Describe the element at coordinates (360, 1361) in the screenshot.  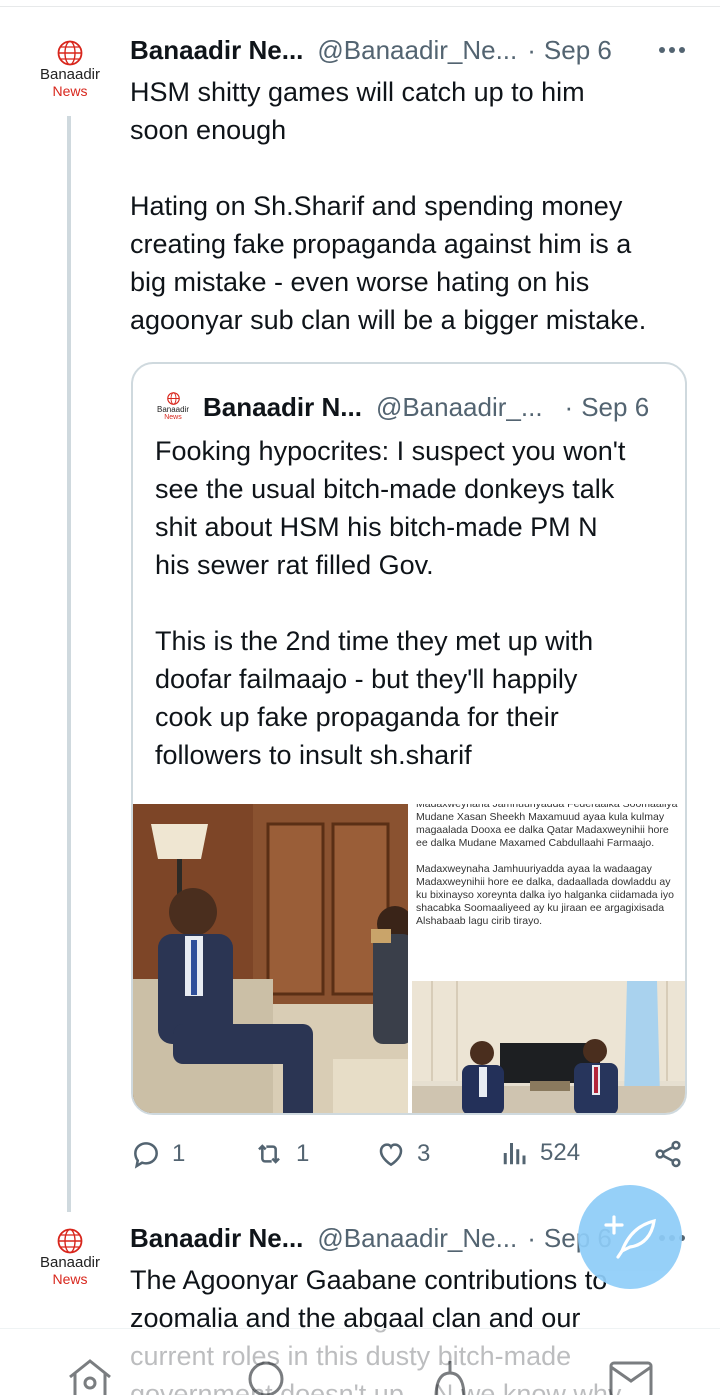
I see `bottom-navigation` at that location.